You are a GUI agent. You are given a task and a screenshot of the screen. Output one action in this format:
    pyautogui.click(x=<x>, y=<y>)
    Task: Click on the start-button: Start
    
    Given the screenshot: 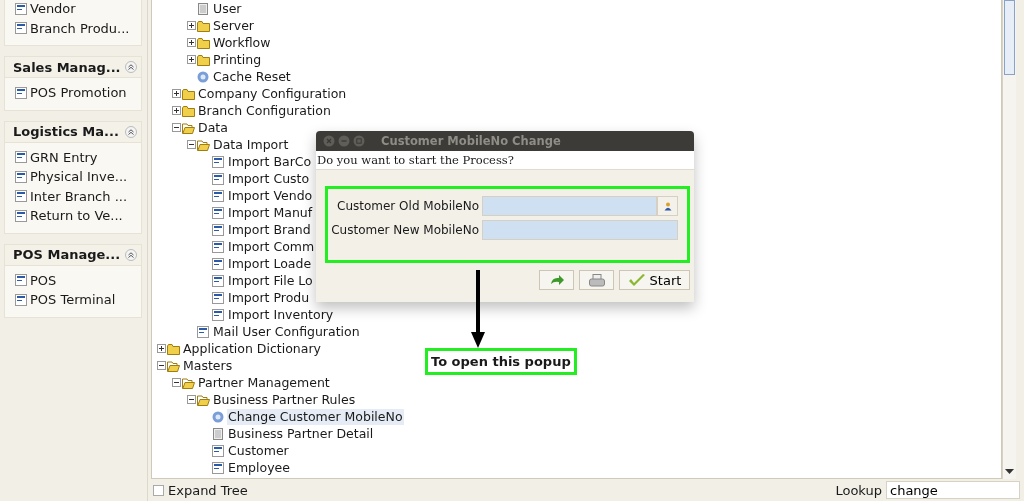 What is the action you would take?
    pyautogui.click(x=654, y=280)
    